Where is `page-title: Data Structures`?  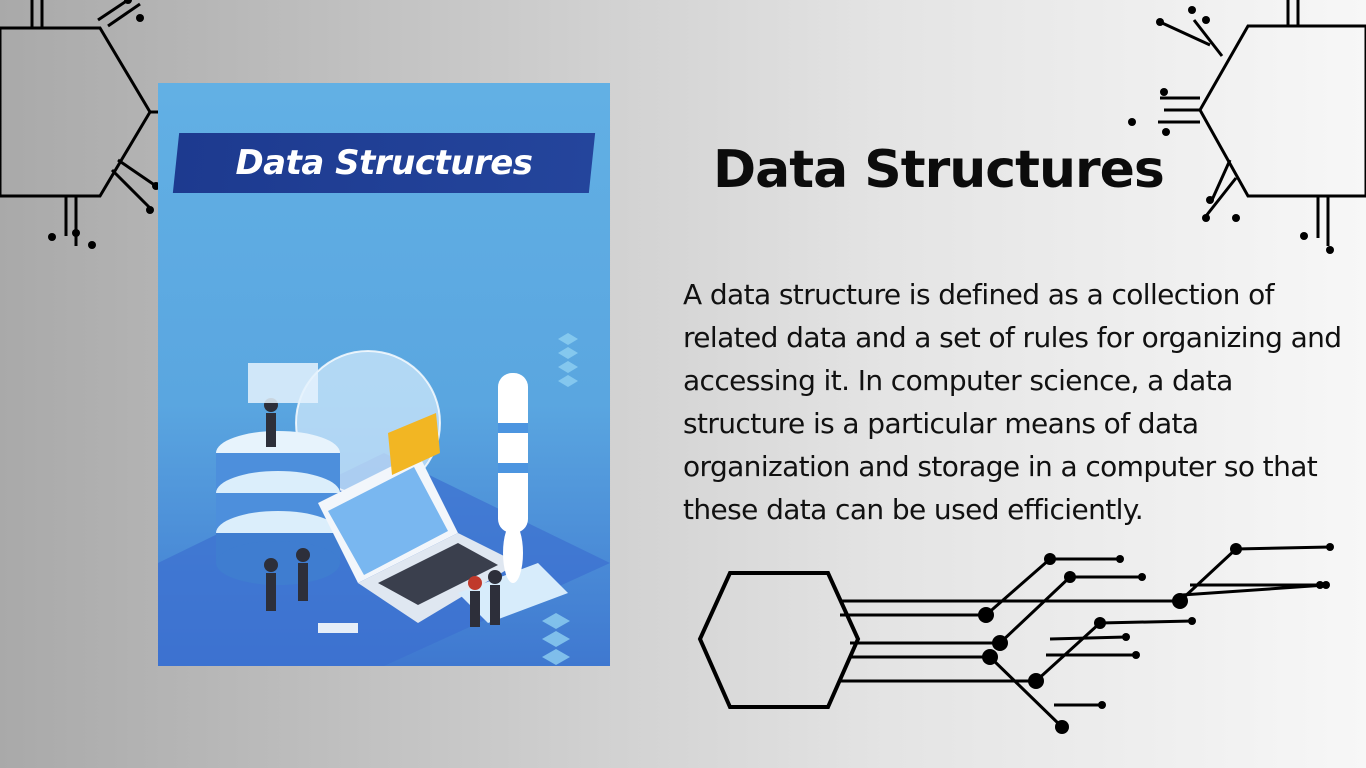 page-title: Data Structures is located at coordinates (939, 170).